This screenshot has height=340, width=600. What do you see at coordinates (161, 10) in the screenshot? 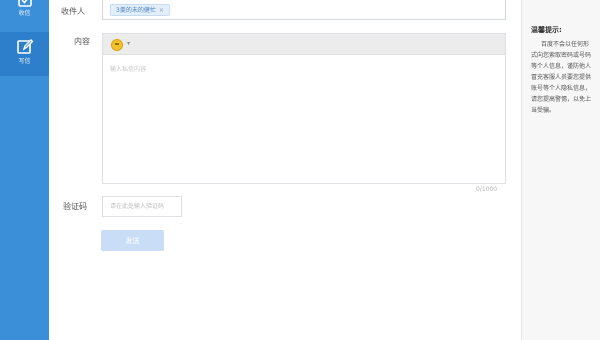
I see `remove-recipient-icon: ×` at bounding box center [161, 10].